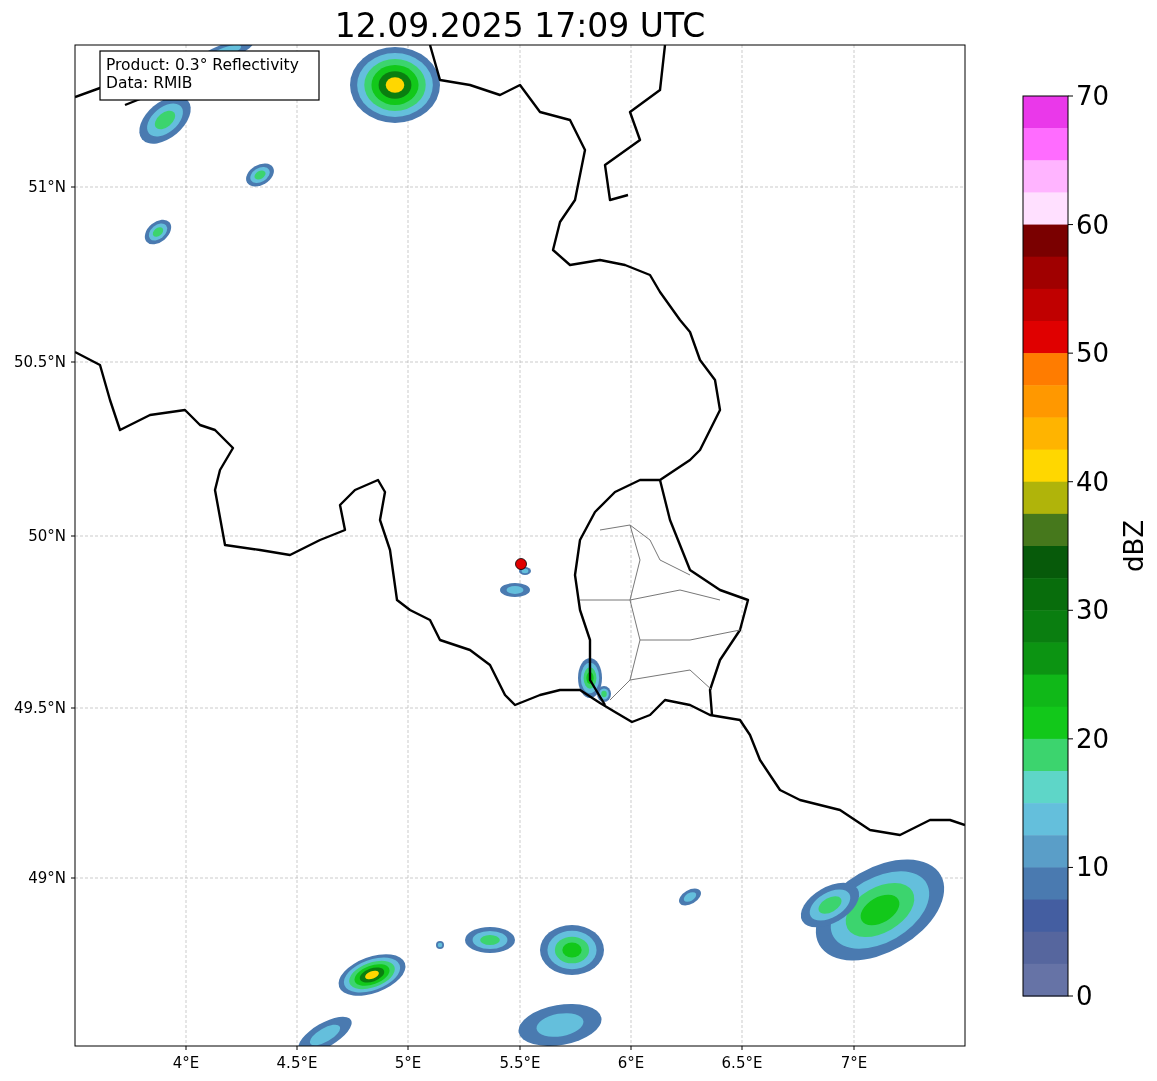  What do you see at coordinates (47, 536) in the screenshot?
I see `latitude-label: 50°N` at bounding box center [47, 536].